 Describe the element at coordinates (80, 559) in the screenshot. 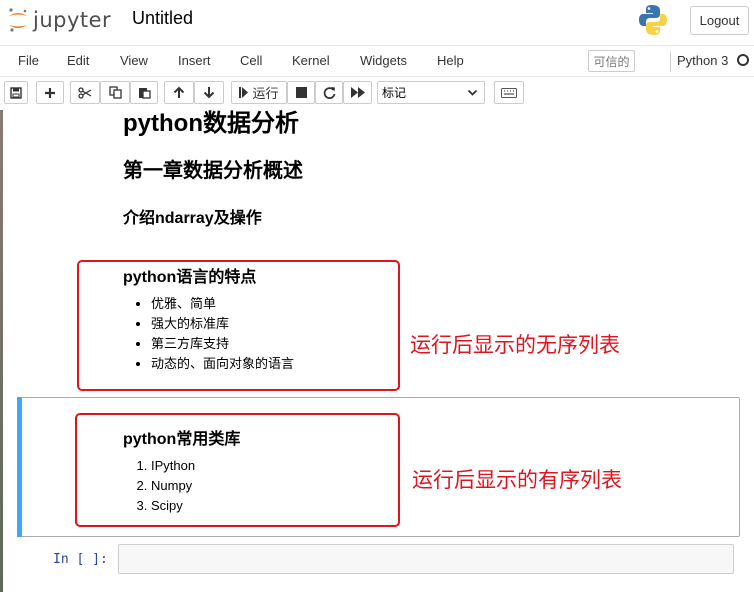

I see `input-prompt: In [ ]:` at that location.